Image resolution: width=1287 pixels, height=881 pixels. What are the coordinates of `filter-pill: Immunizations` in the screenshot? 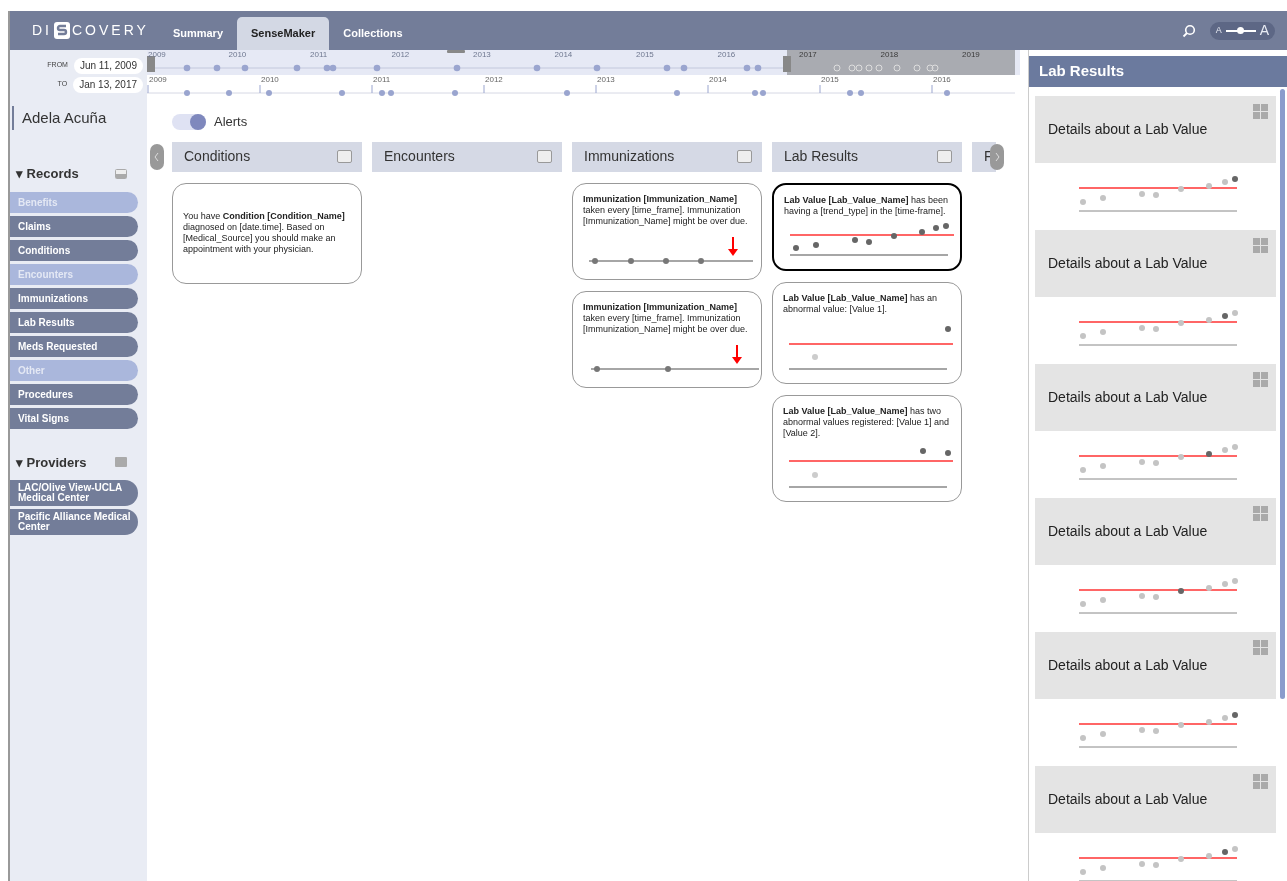 It's located at (74, 298).